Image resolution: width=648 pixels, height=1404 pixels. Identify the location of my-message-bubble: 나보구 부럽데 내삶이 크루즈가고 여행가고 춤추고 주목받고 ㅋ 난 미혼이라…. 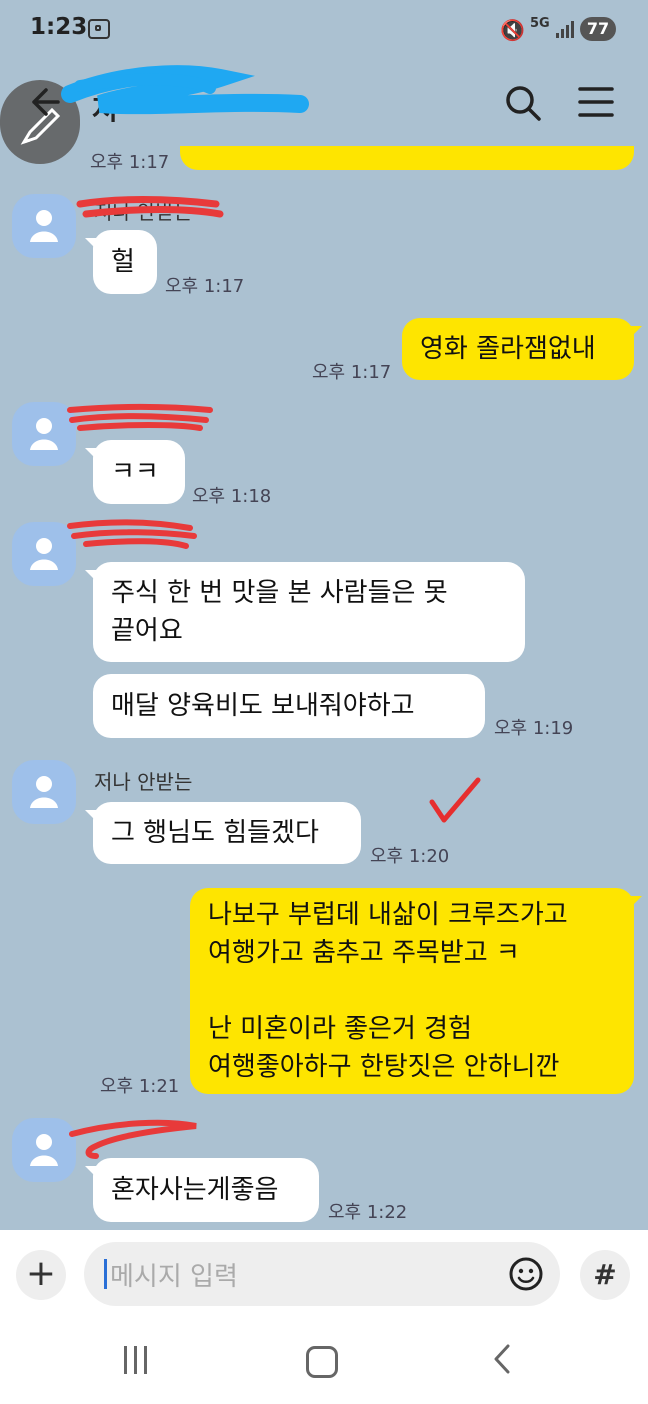
(416, 991).